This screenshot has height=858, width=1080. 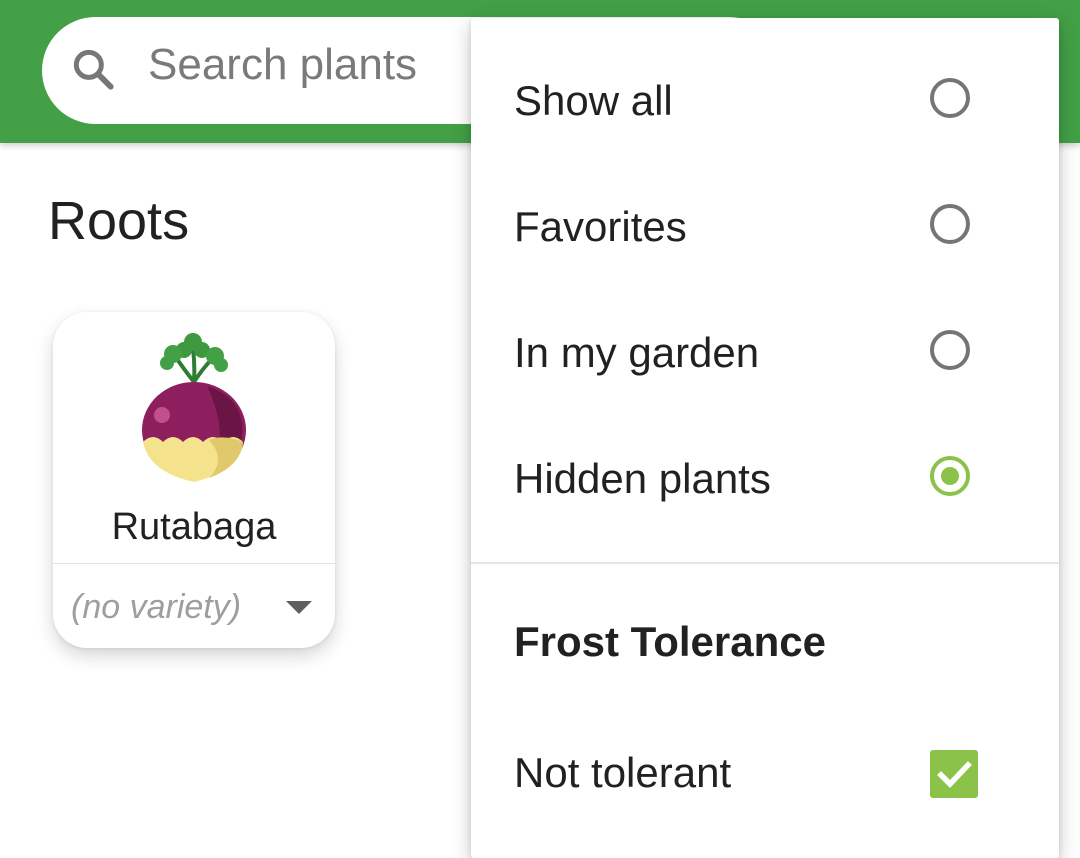 I want to click on rutabaga-icon, so click(x=194, y=407).